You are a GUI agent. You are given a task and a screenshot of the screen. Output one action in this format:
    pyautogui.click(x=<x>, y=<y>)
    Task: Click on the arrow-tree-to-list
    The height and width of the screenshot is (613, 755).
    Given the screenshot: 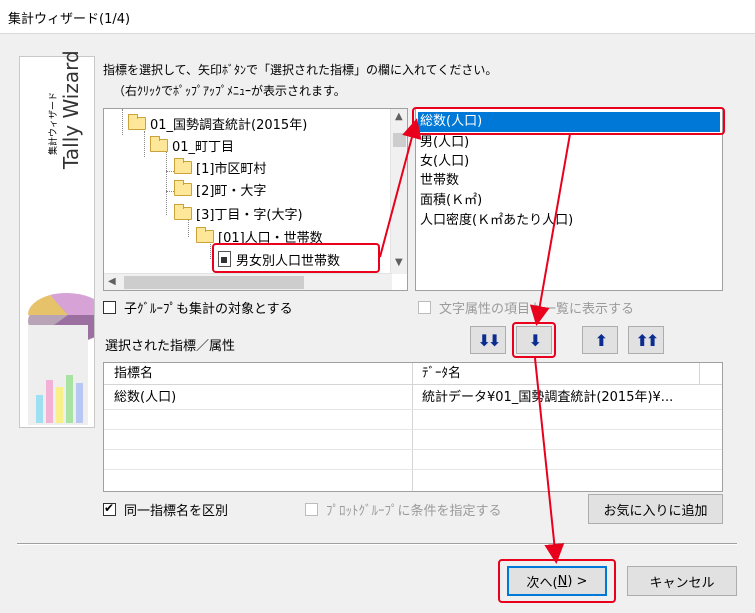 What is the action you would take?
    pyautogui.click(x=400, y=188)
    